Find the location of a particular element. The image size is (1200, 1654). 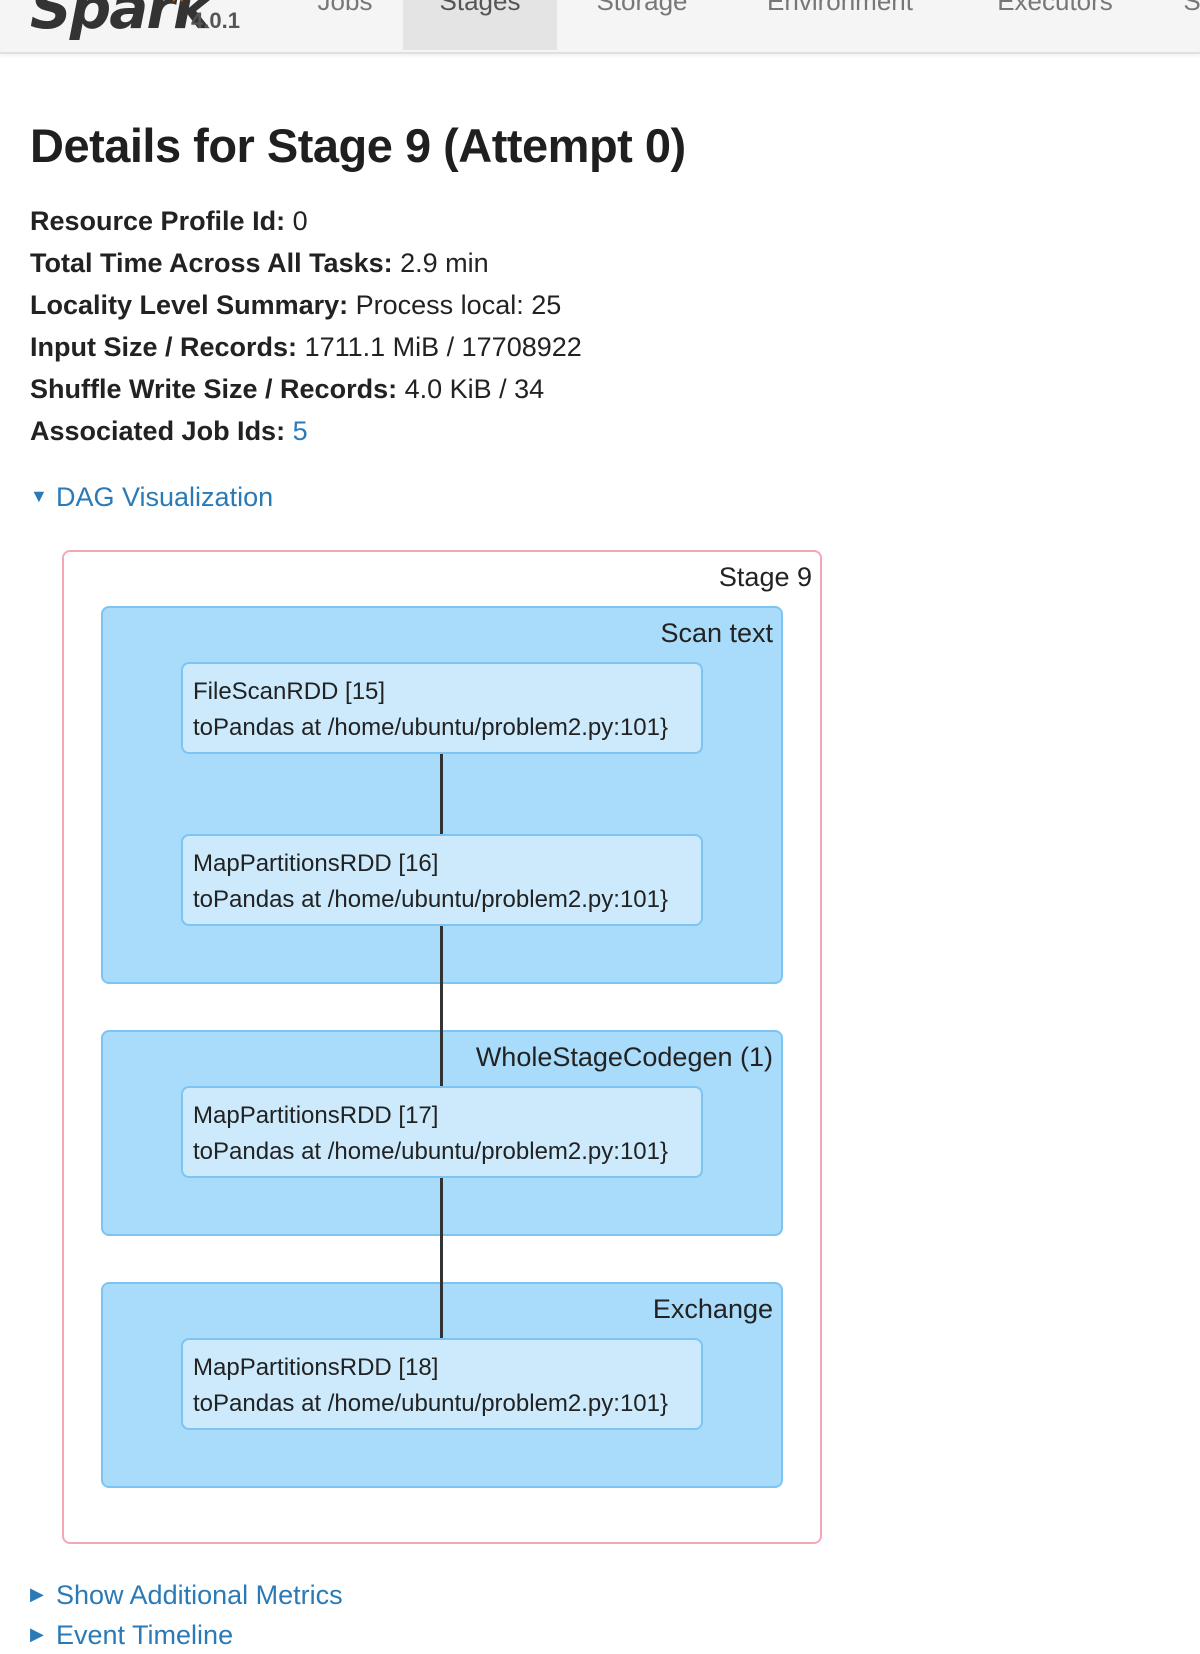

event-timeline-toggle: ▶ Event Timeline is located at coordinates (131, 1635).